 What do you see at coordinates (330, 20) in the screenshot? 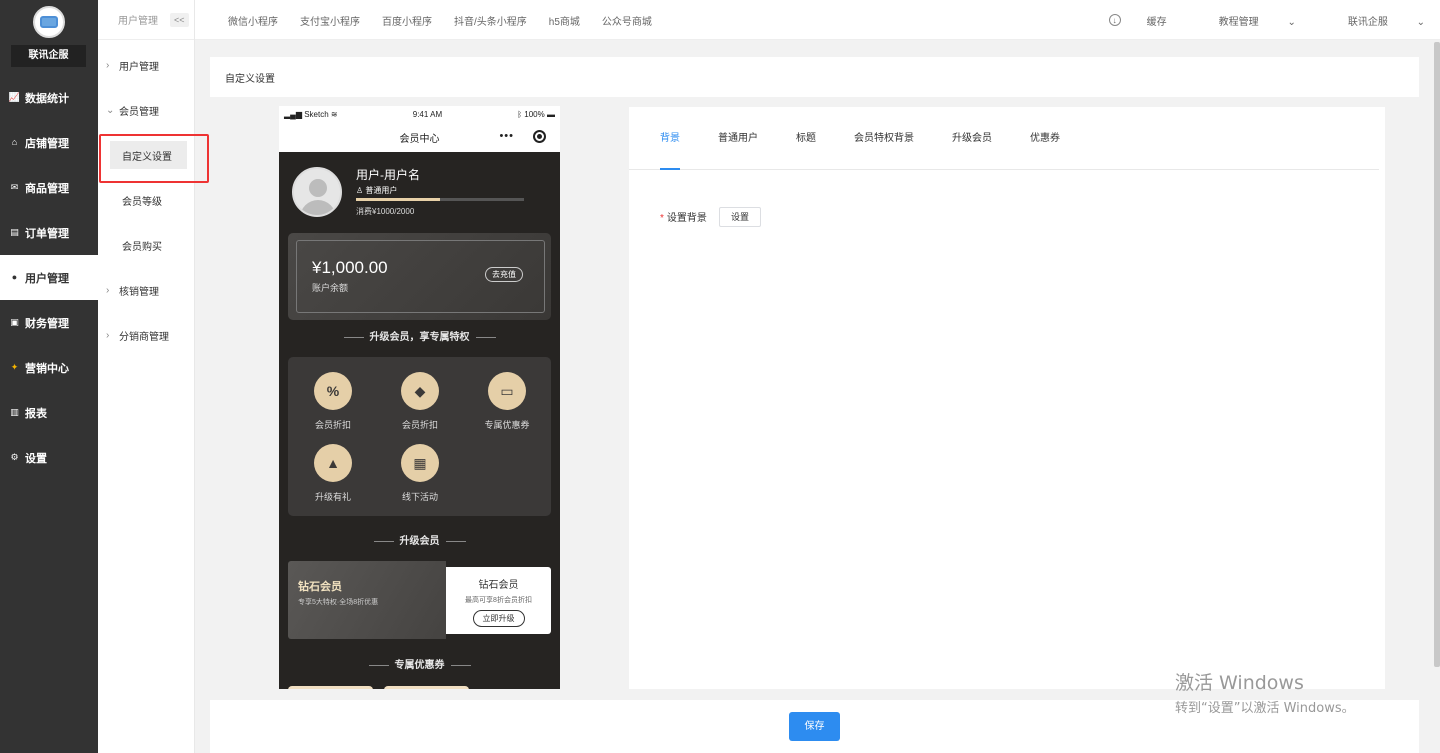
I see `tab-alipay: 支付宝小程序` at bounding box center [330, 20].